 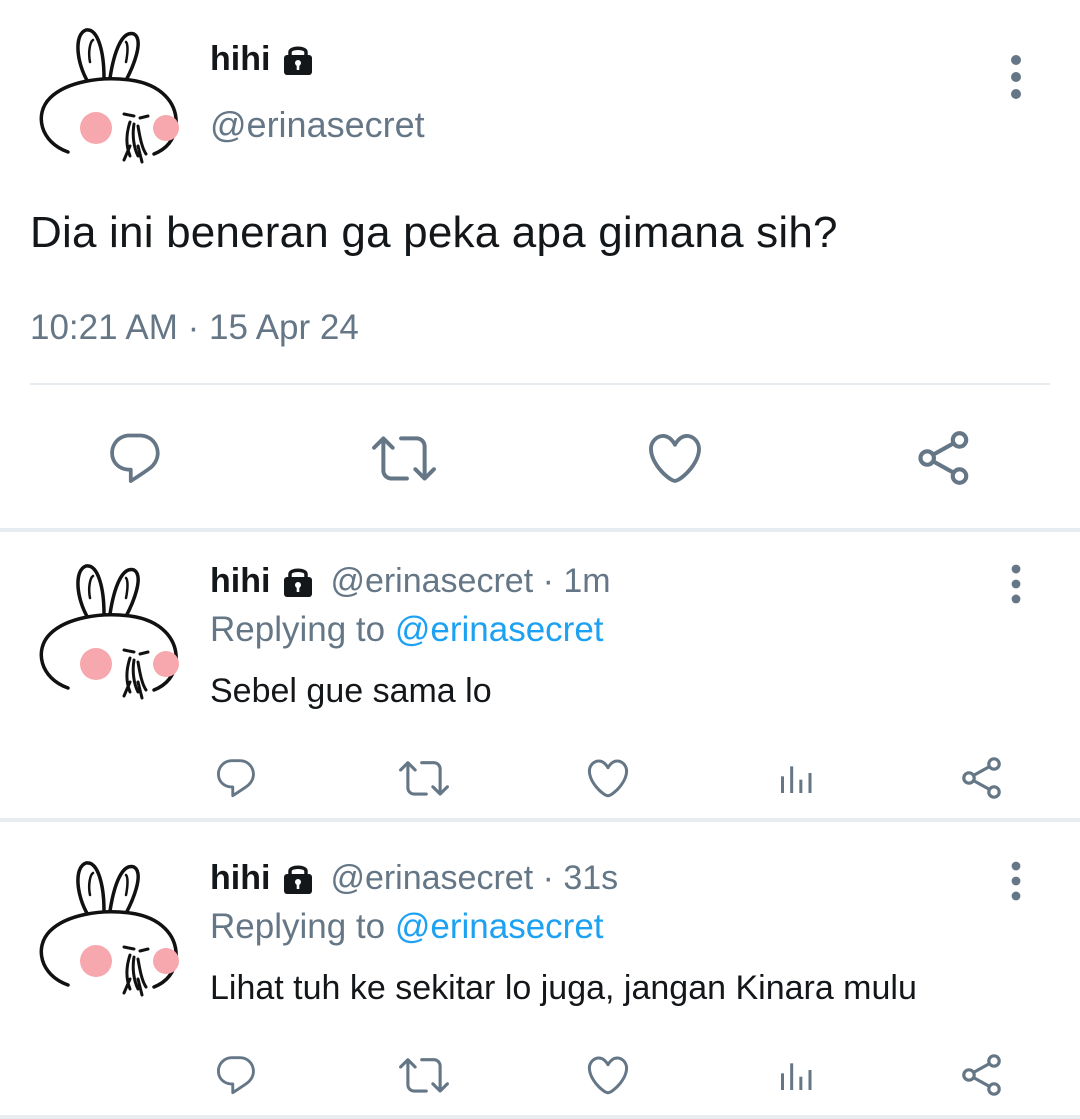 I want to click on handle-and-time: @erinasecret · 1m, so click(x=470, y=581).